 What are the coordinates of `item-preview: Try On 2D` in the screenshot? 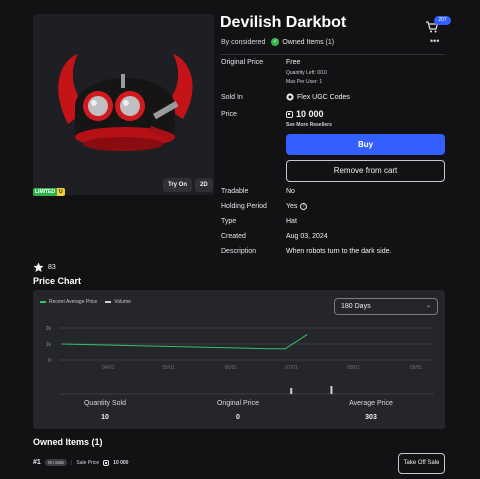 It's located at (123, 104).